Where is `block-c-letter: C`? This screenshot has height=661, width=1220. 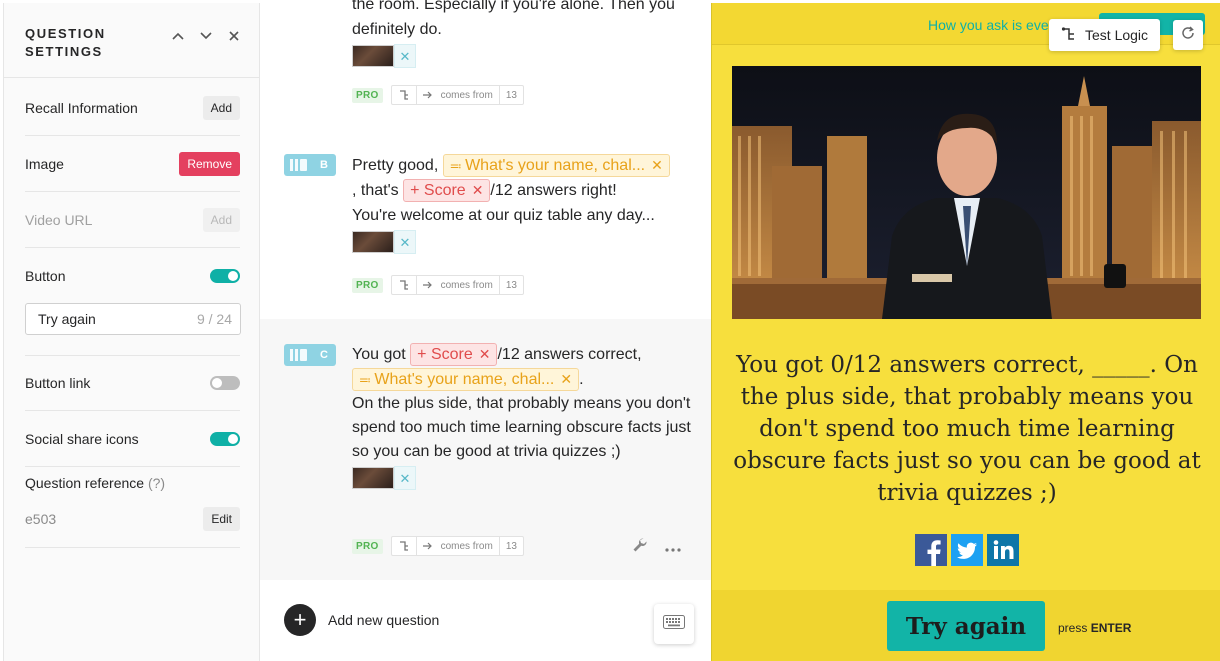
block-c-letter: C is located at coordinates (324, 355).